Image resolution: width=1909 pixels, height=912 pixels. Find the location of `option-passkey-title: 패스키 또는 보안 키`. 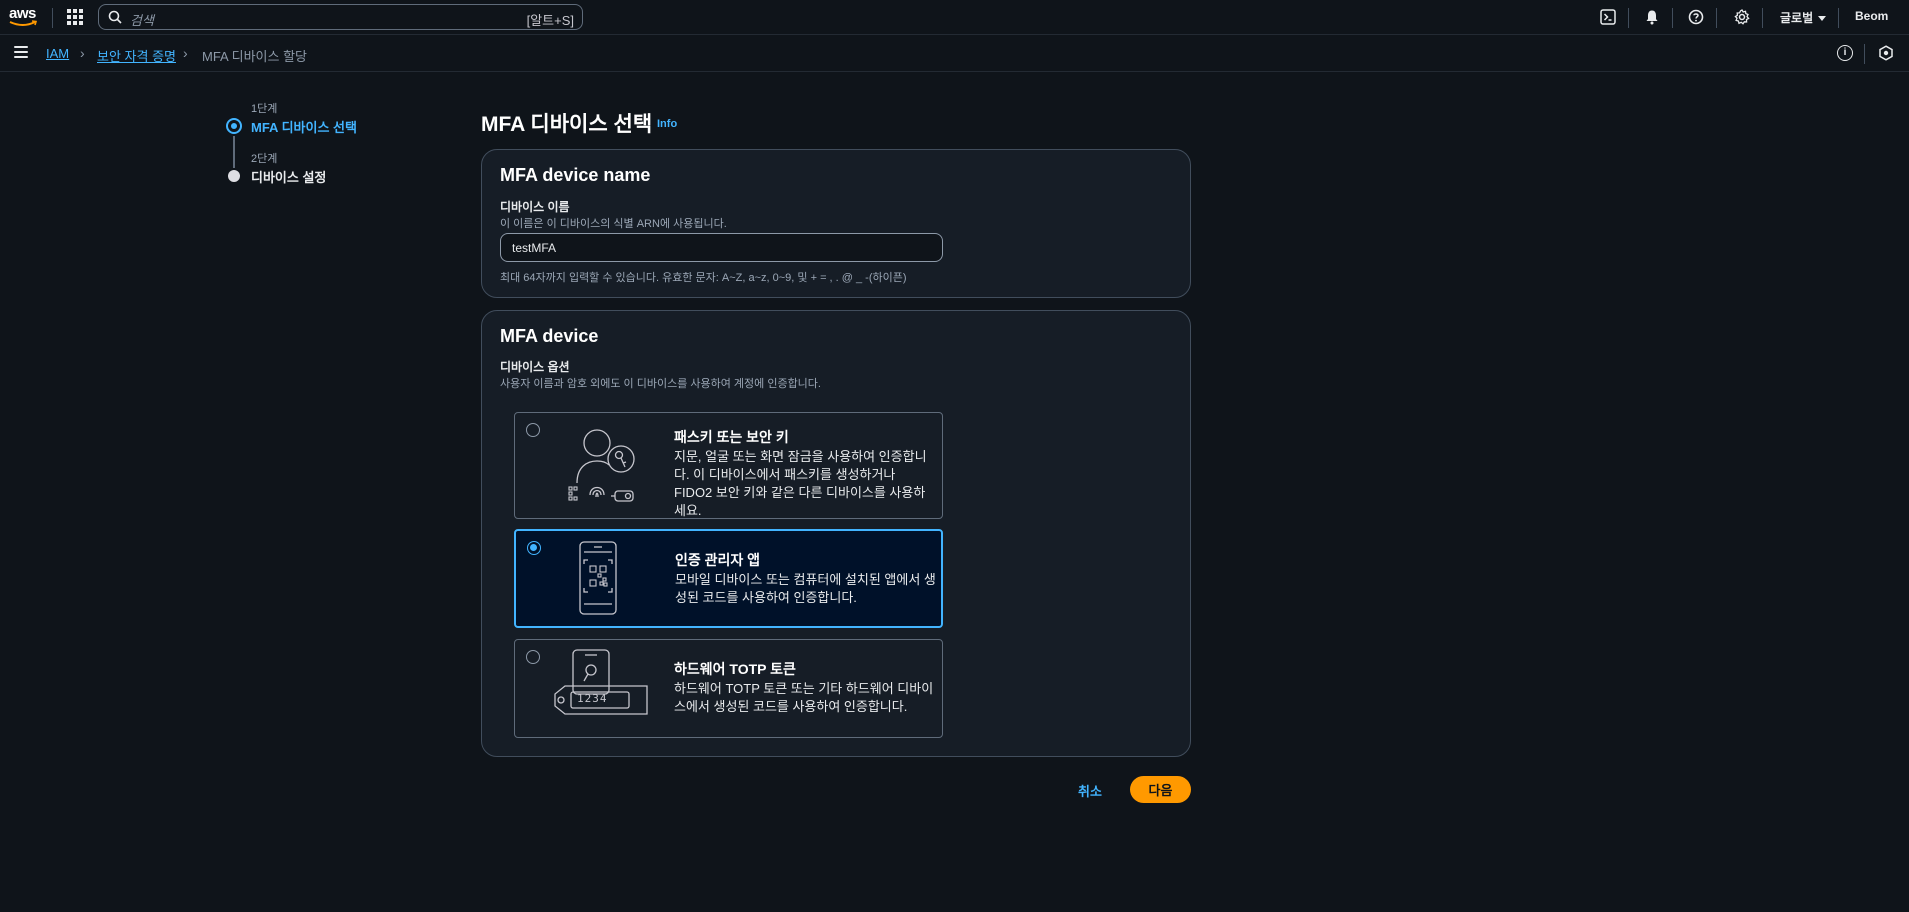

option-passkey-title: 패스키 또는 보안 키 is located at coordinates (731, 437).